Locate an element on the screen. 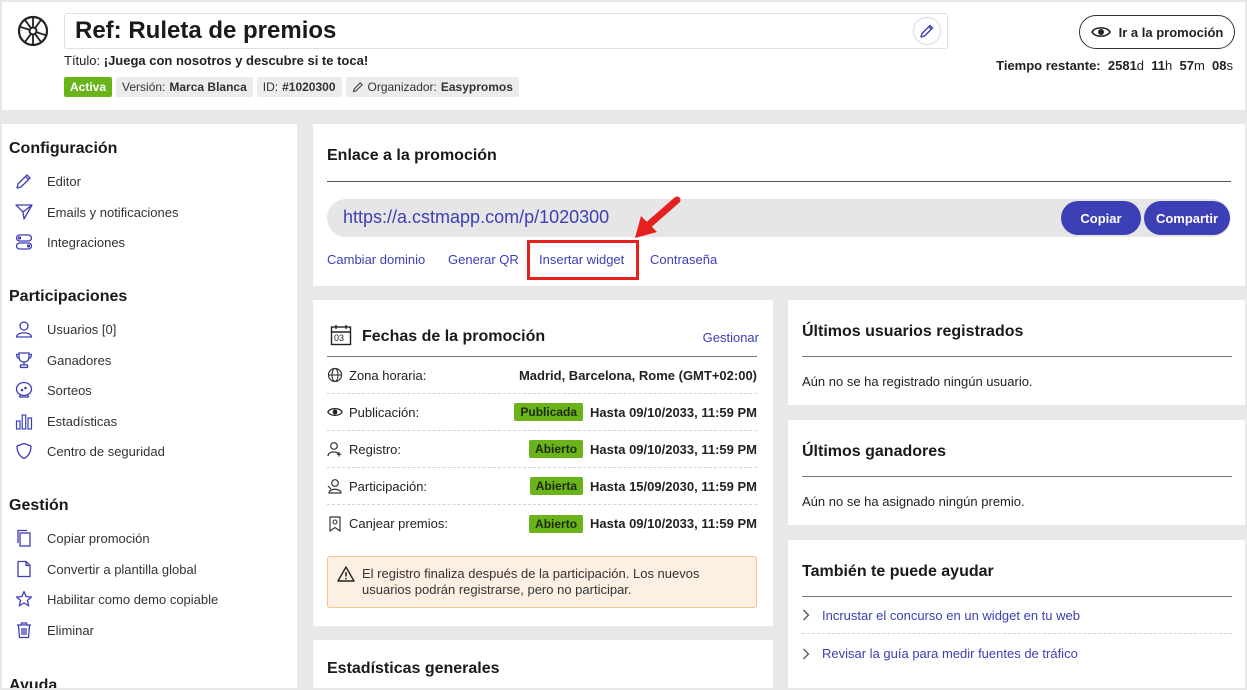 This screenshot has width=1247, height=690. shield-icon is located at coordinates (24, 451).